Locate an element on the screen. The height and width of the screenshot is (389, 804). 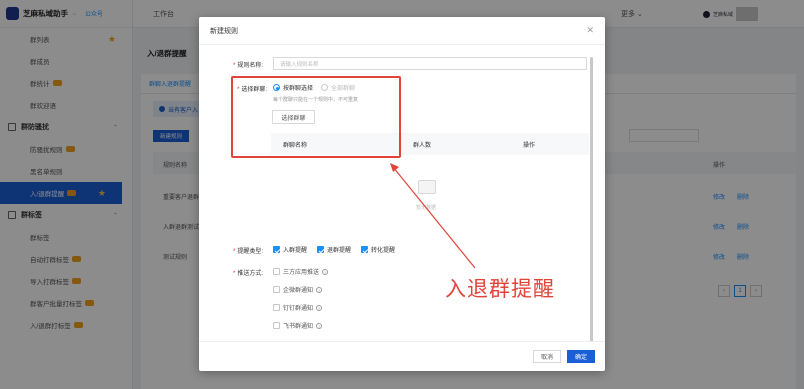
rule-name-label-text: 规则名称: is located at coordinates (250, 66).